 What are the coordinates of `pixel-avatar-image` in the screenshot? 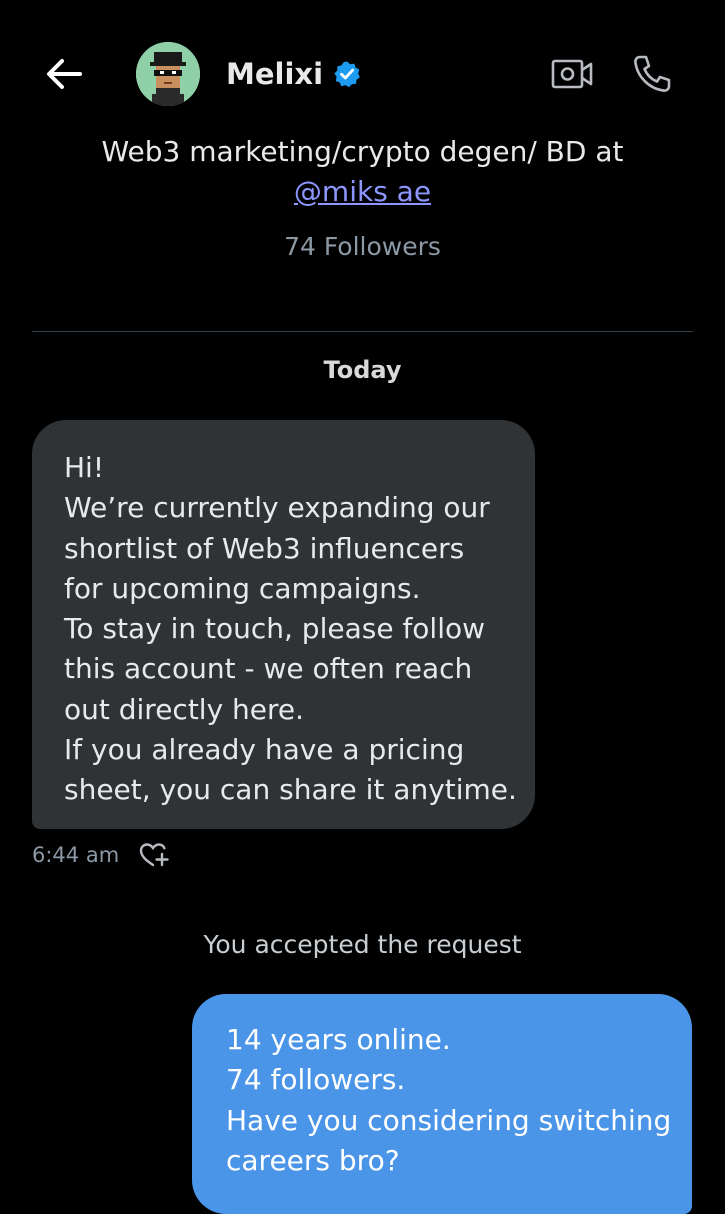 It's located at (168, 74).